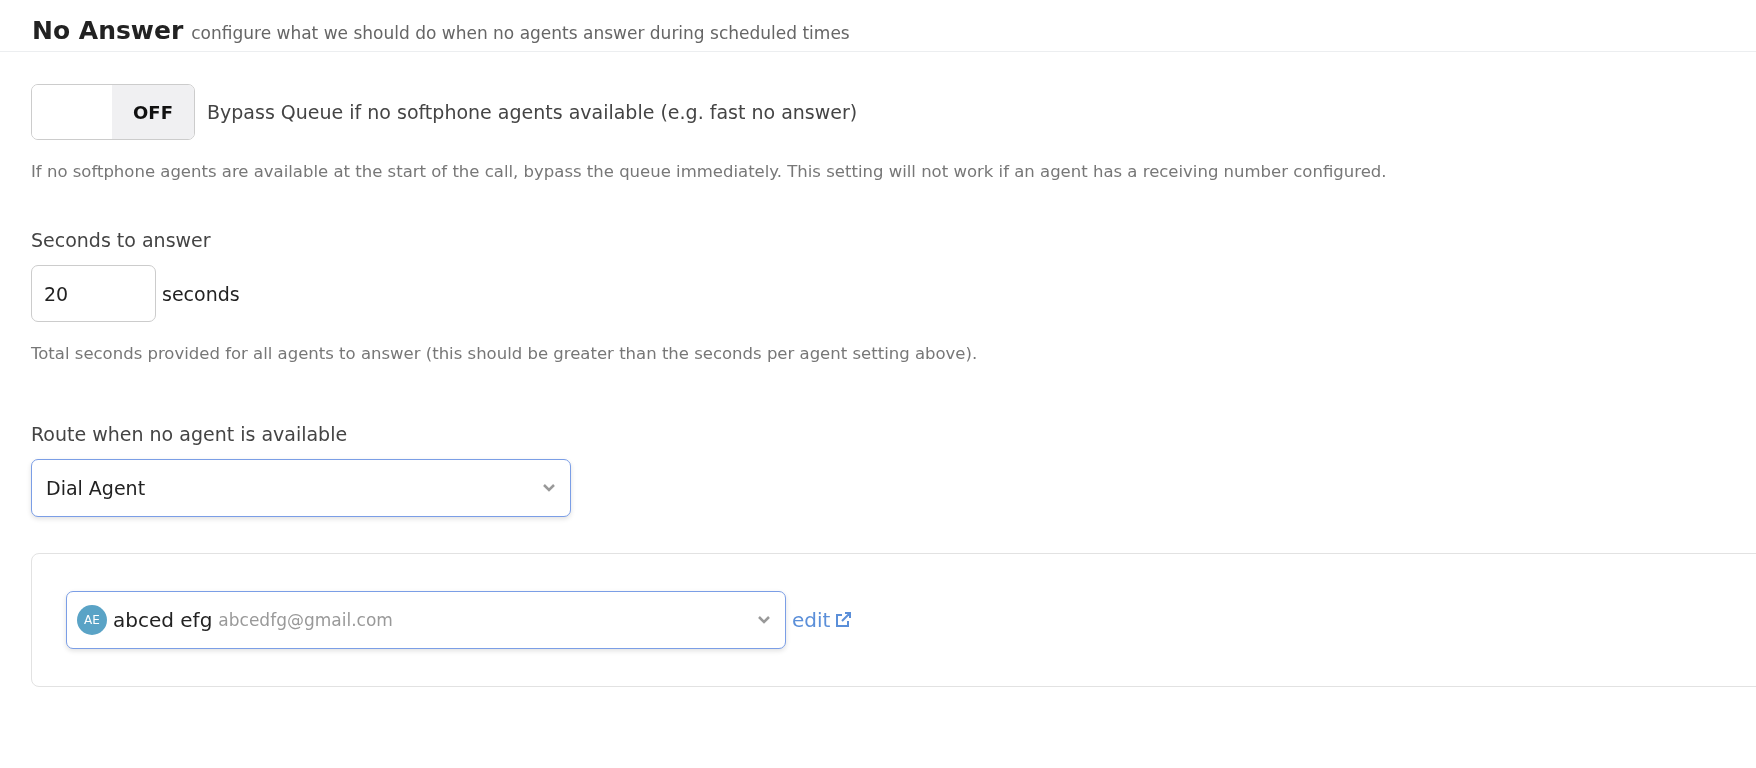  What do you see at coordinates (113, 112) in the screenshot?
I see `toggle-switch: OFF` at bounding box center [113, 112].